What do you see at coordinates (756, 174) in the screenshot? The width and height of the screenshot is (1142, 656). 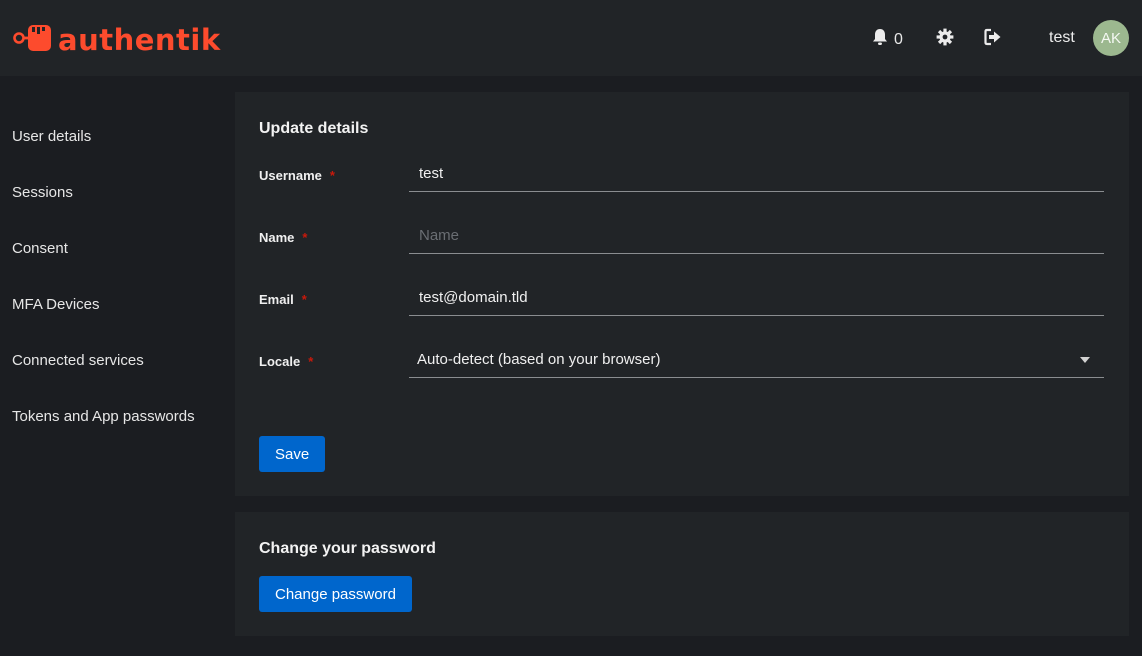 I see `username-field: test` at bounding box center [756, 174].